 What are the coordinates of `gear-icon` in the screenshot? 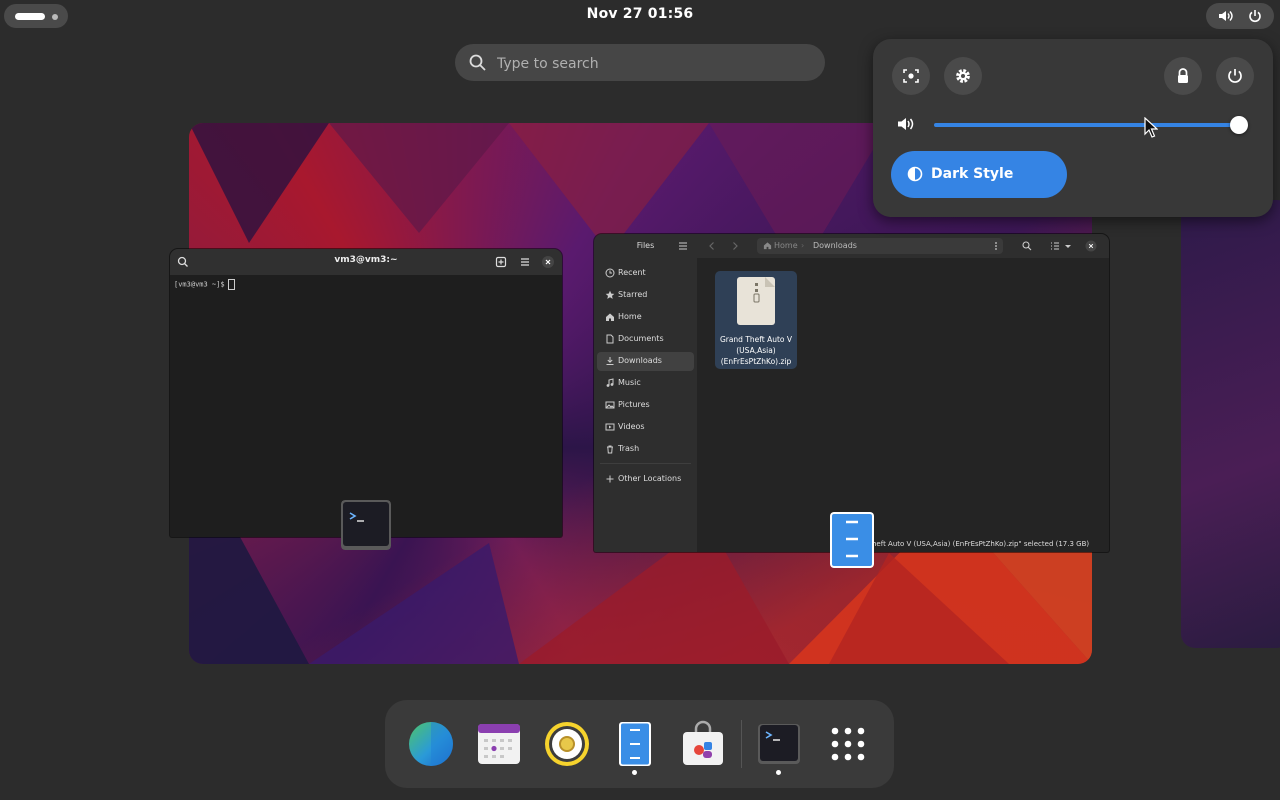 It's located at (963, 76).